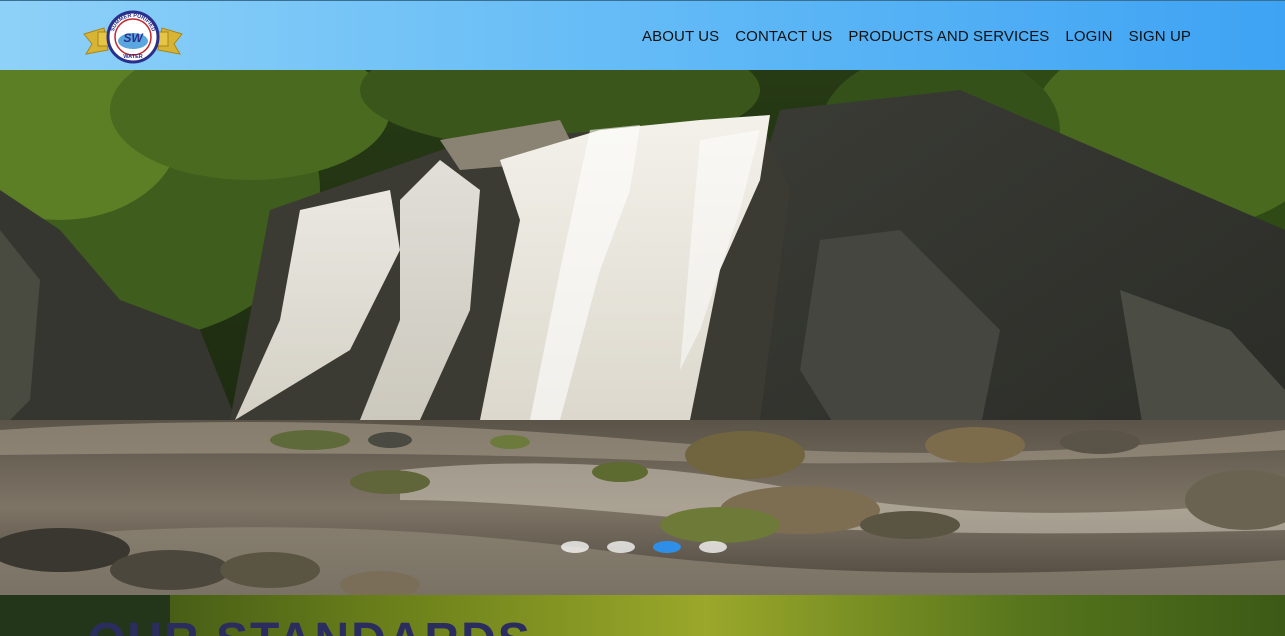 The height and width of the screenshot is (636, 1285). I want to click on brand-logo: SW SUMMER PURIFIED WATER, so click(133, 37).